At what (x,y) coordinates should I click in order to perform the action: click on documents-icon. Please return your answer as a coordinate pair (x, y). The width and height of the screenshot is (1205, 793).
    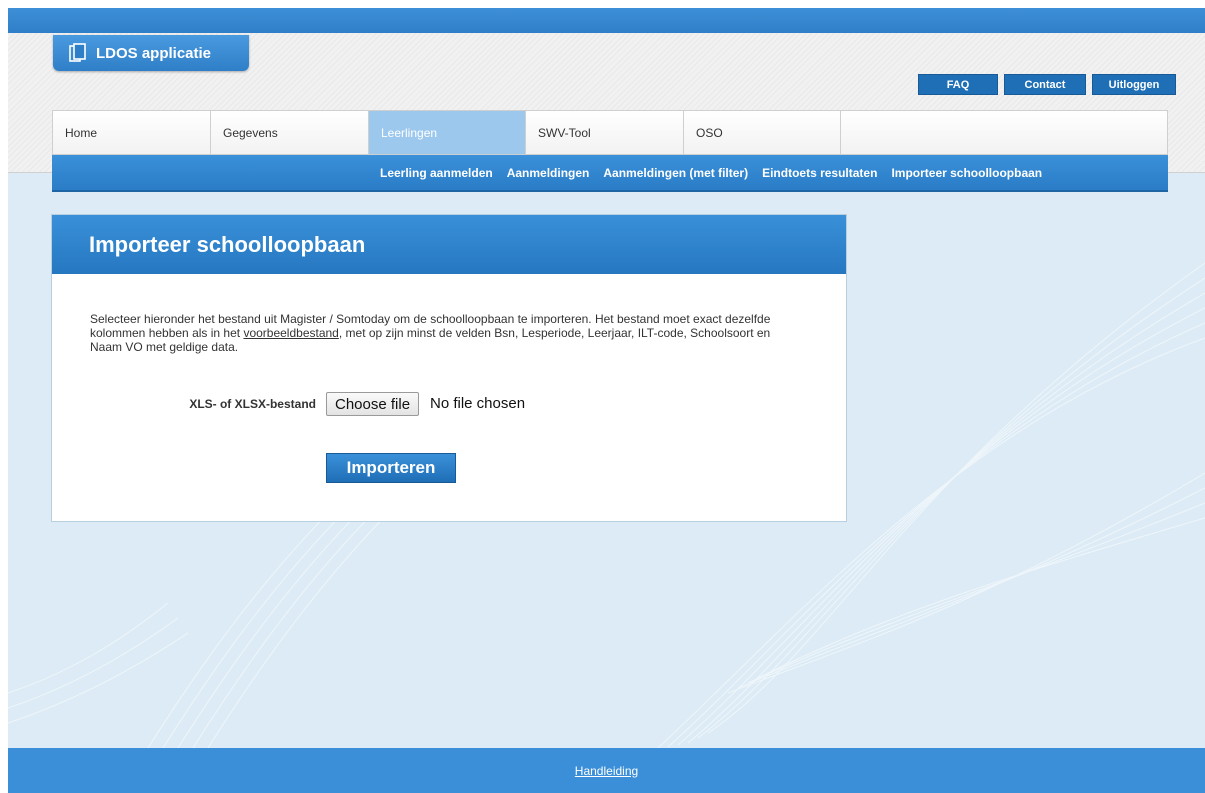
    Looking at the image, I should click on (77, 52).